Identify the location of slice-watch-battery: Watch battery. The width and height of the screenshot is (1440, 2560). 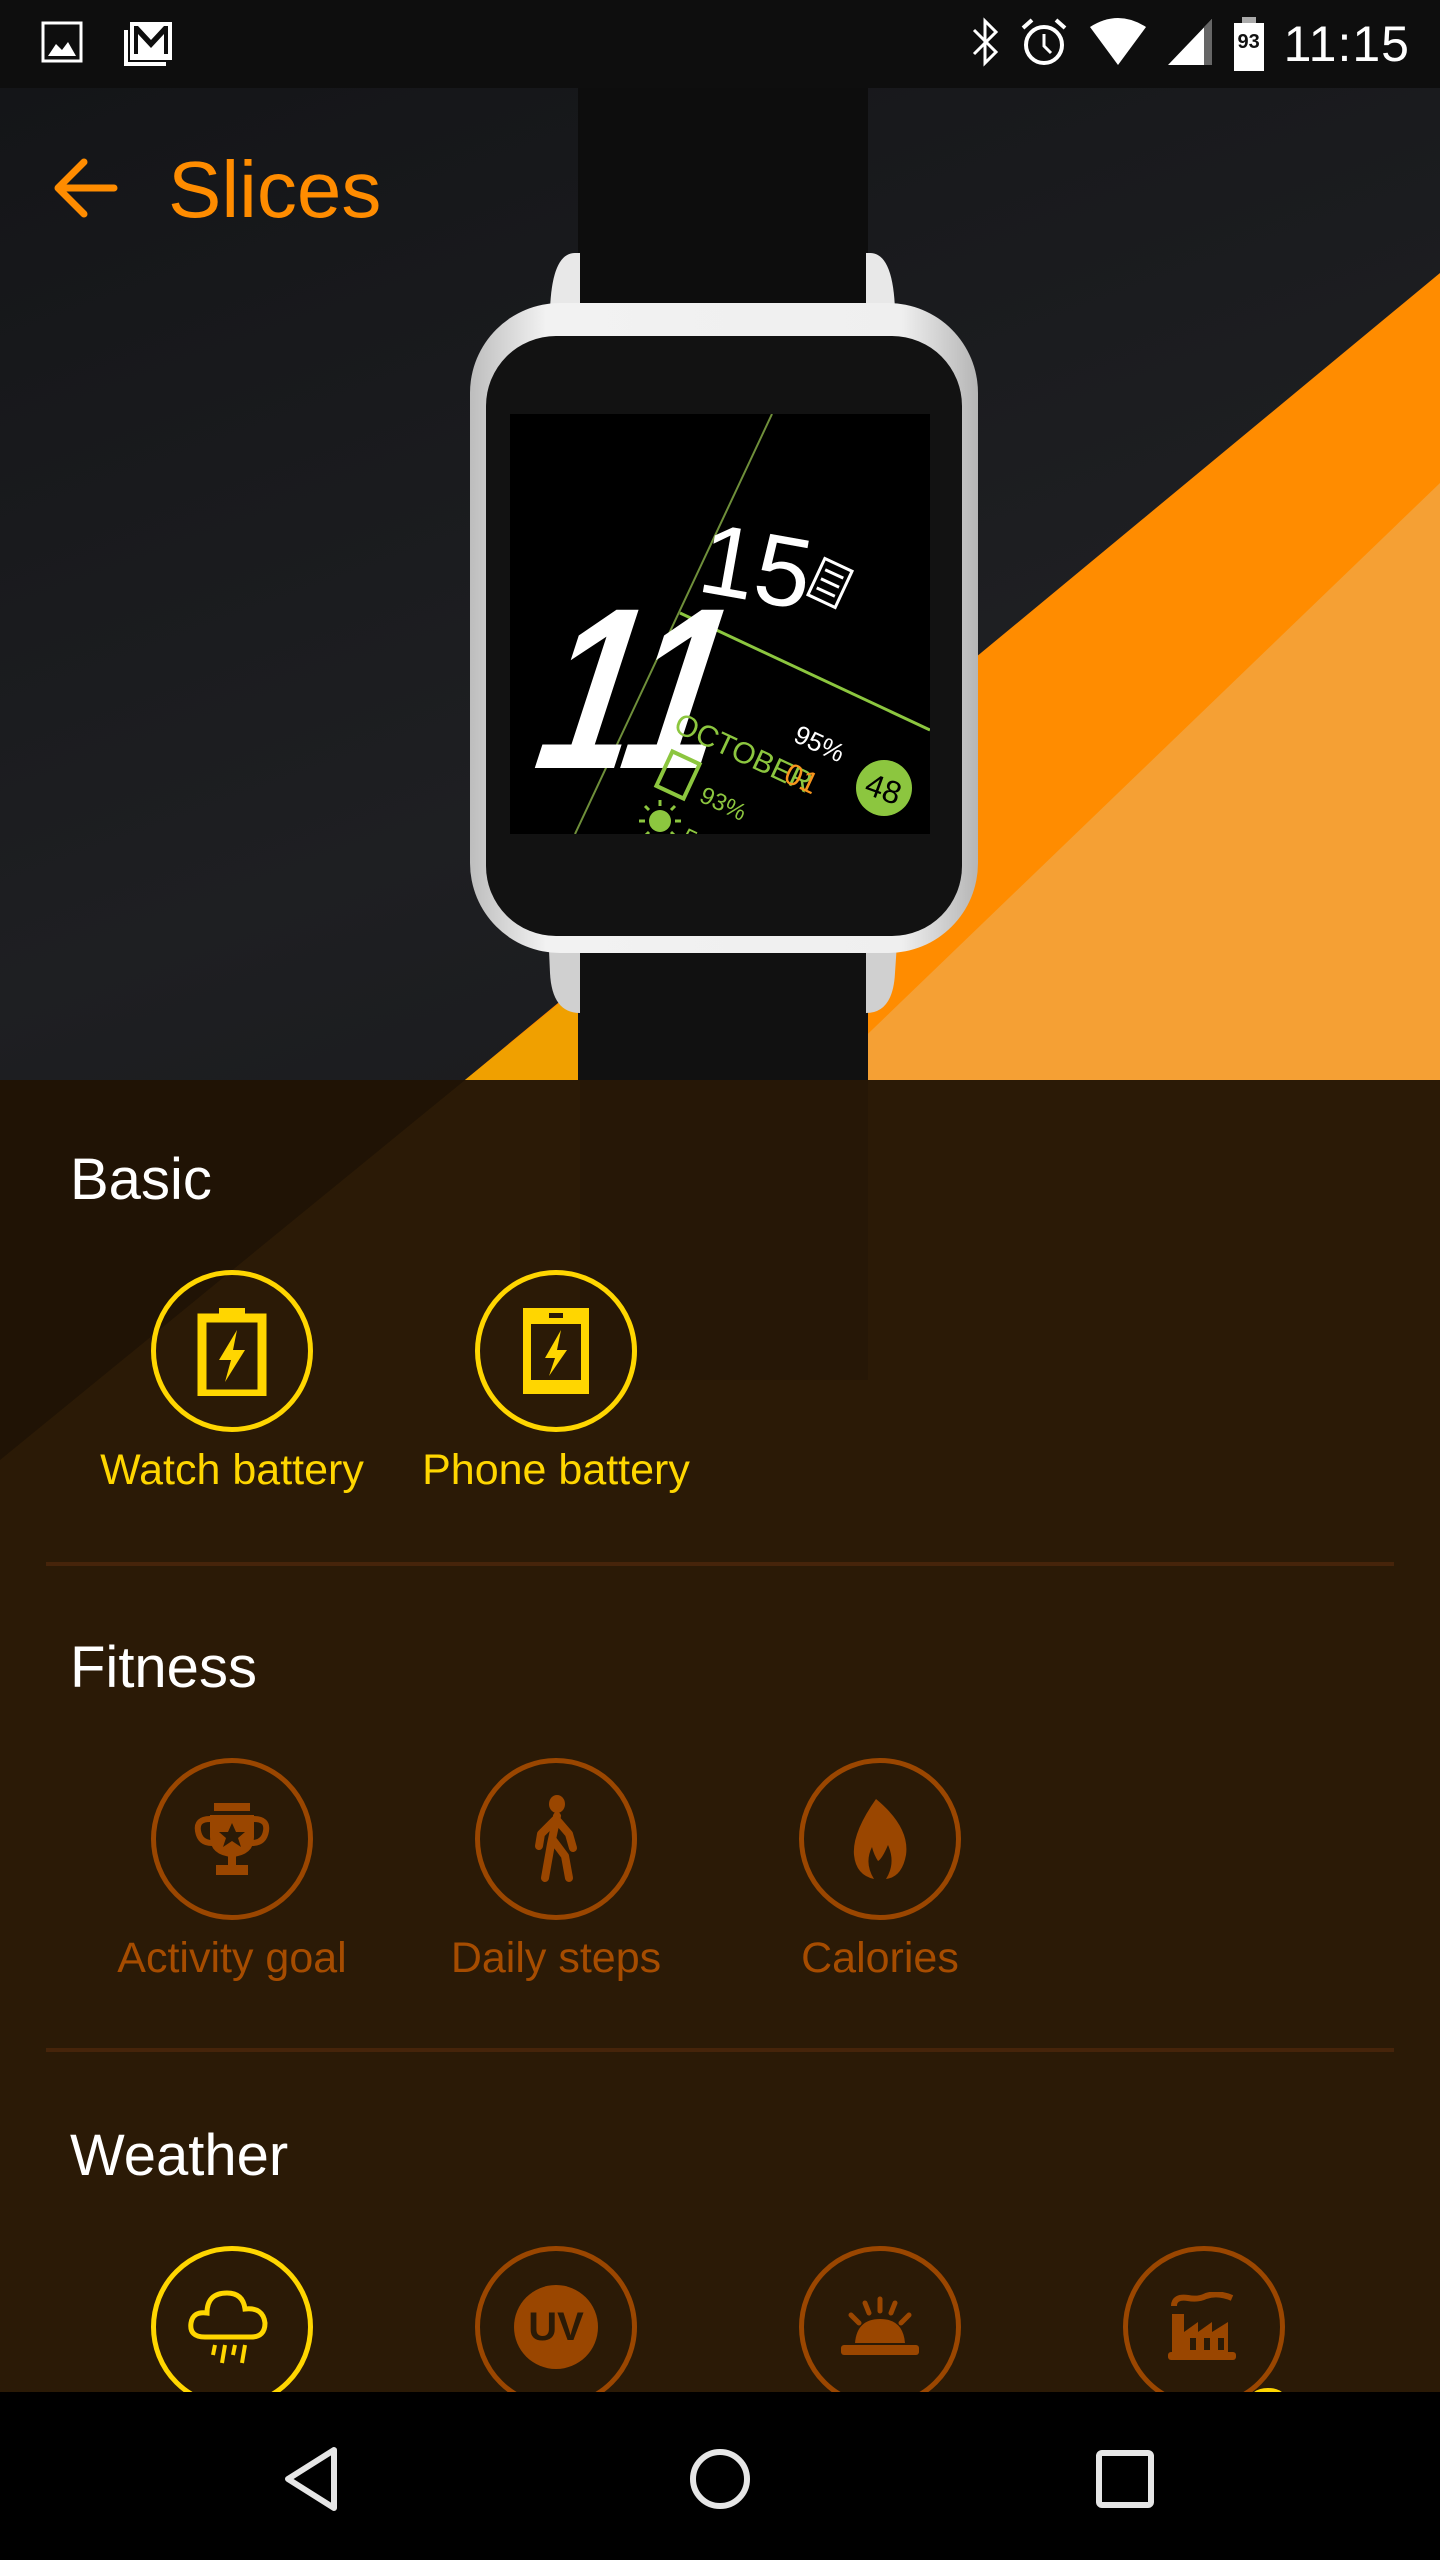
(232, 1382).